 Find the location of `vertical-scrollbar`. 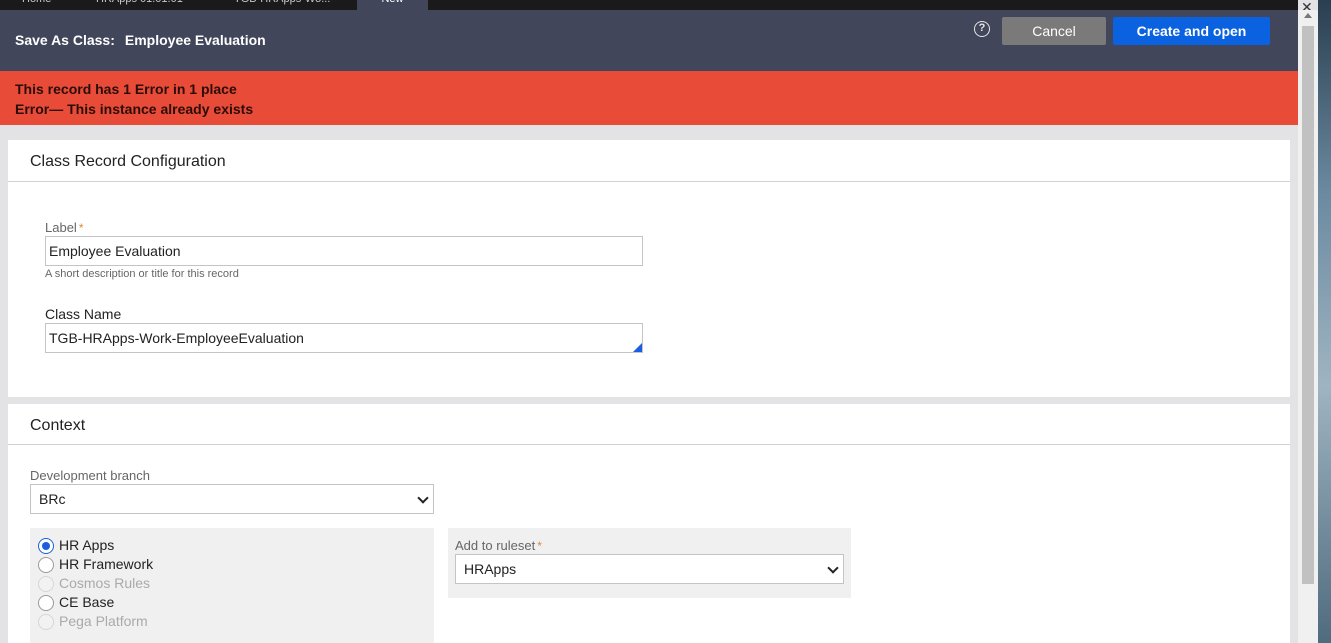

vertical-scrollbar is located at coordinates (1308, 326).